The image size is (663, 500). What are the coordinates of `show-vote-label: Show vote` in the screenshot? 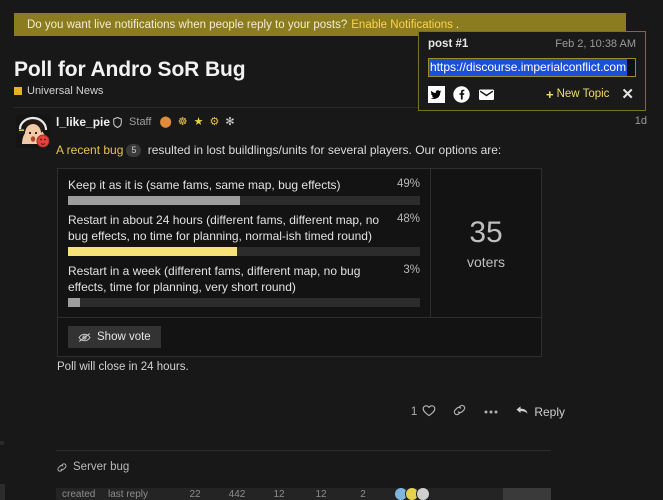 It's located at (124, 337).